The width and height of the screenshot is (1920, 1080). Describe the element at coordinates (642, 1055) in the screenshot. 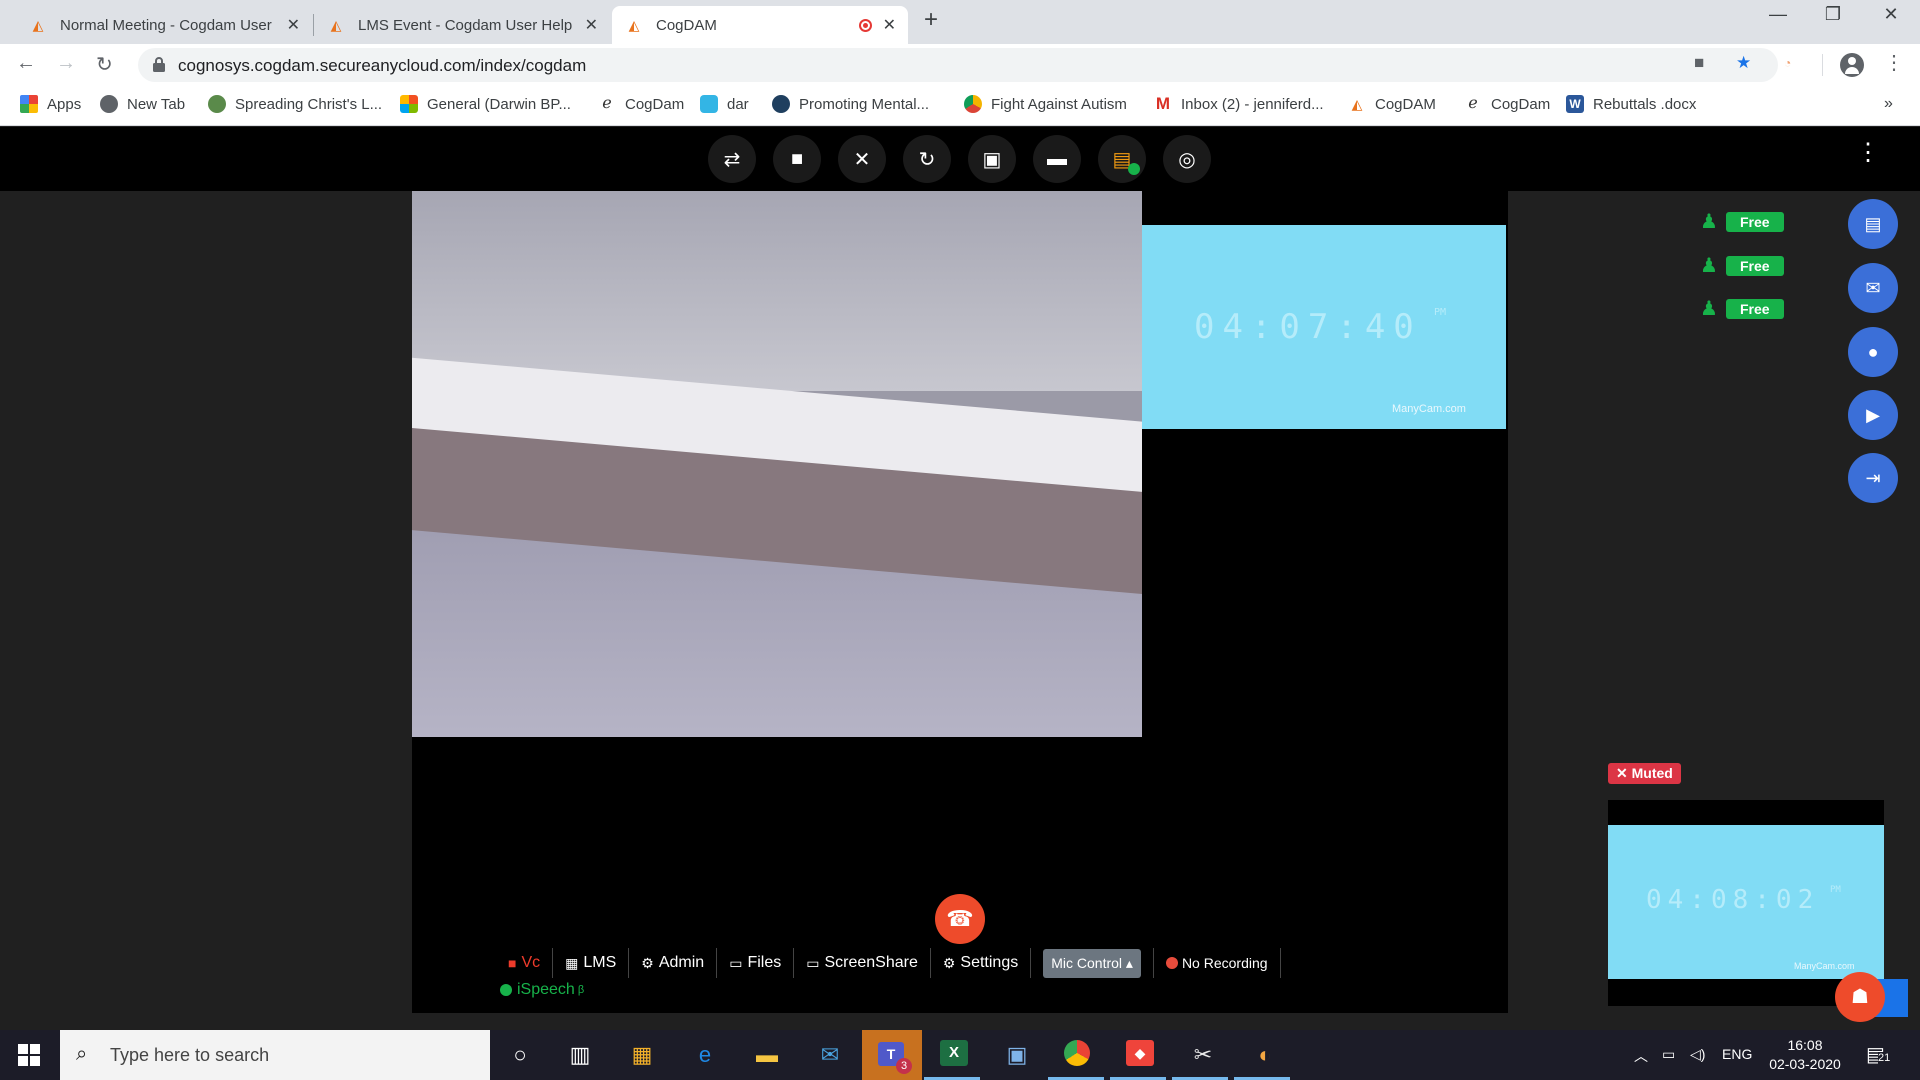

I see `store-icon: ▦` at that location.